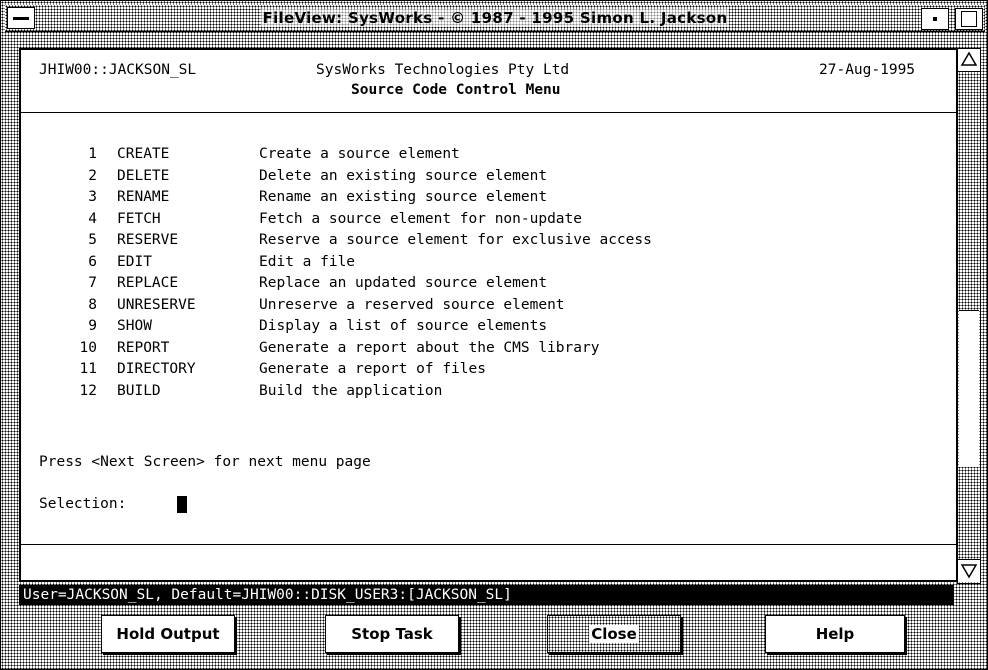  Describe the element at coordinates (92, 326) in the screenshot. I see `menu-item-number: 9` at that location.